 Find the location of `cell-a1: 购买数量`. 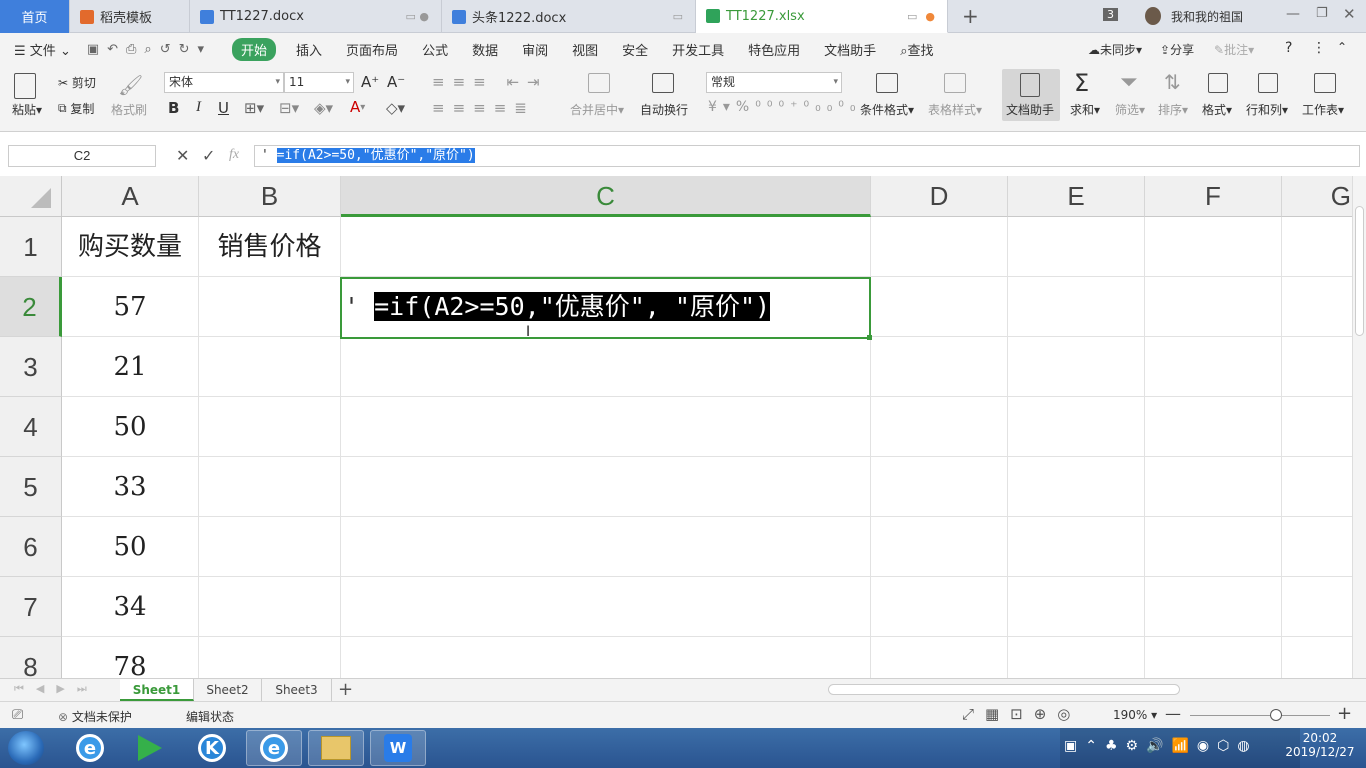

cell-a1: 购买数量 is located at coordinates (130, 247).